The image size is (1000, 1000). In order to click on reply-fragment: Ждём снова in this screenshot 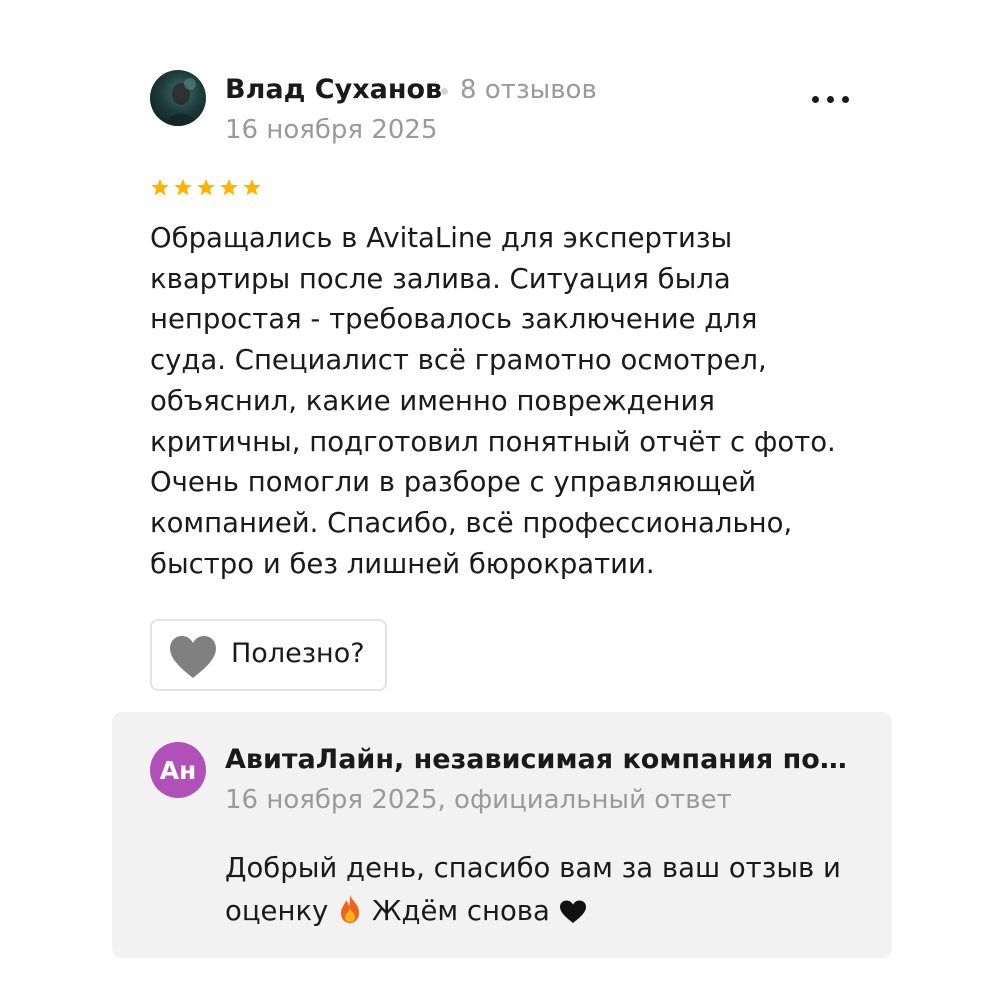, I will do `click(460, 911)`.